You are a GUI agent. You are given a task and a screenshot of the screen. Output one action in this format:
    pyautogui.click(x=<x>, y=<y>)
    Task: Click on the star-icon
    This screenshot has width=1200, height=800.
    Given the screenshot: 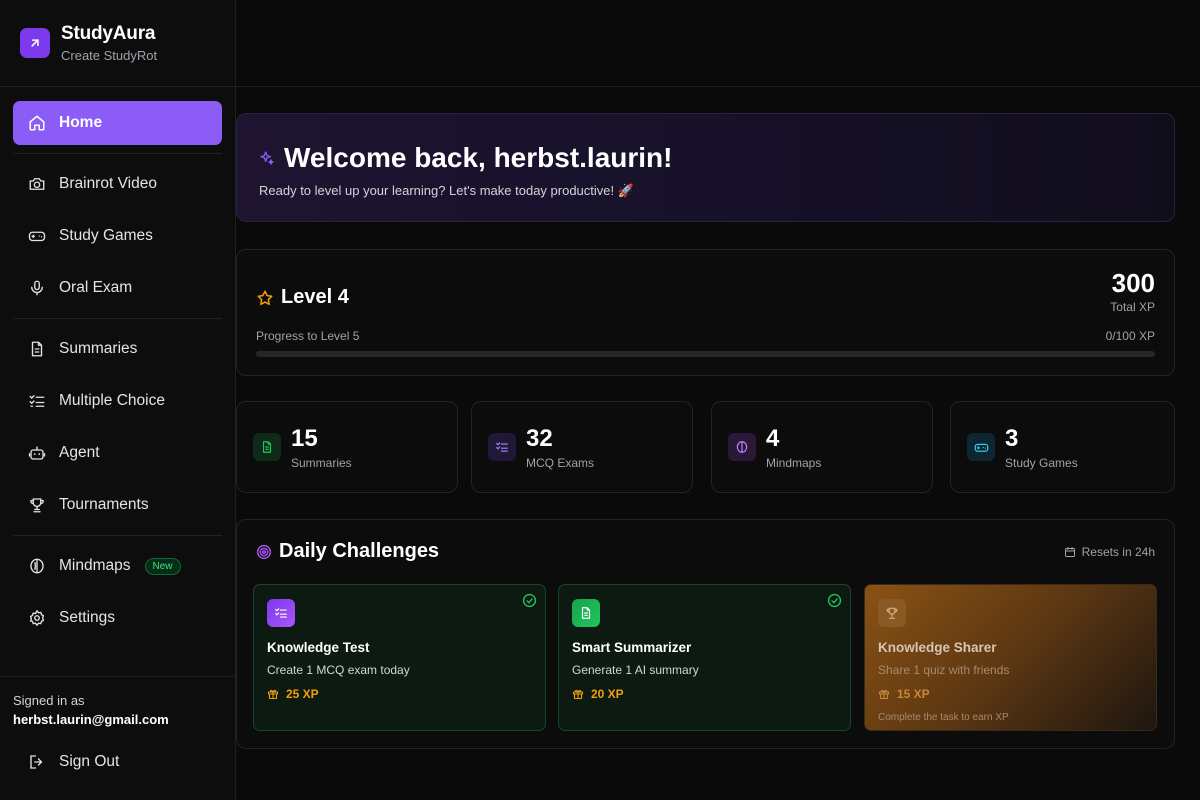 What is the action you would take?
    pyautogui.click(x=265, y=297)
    